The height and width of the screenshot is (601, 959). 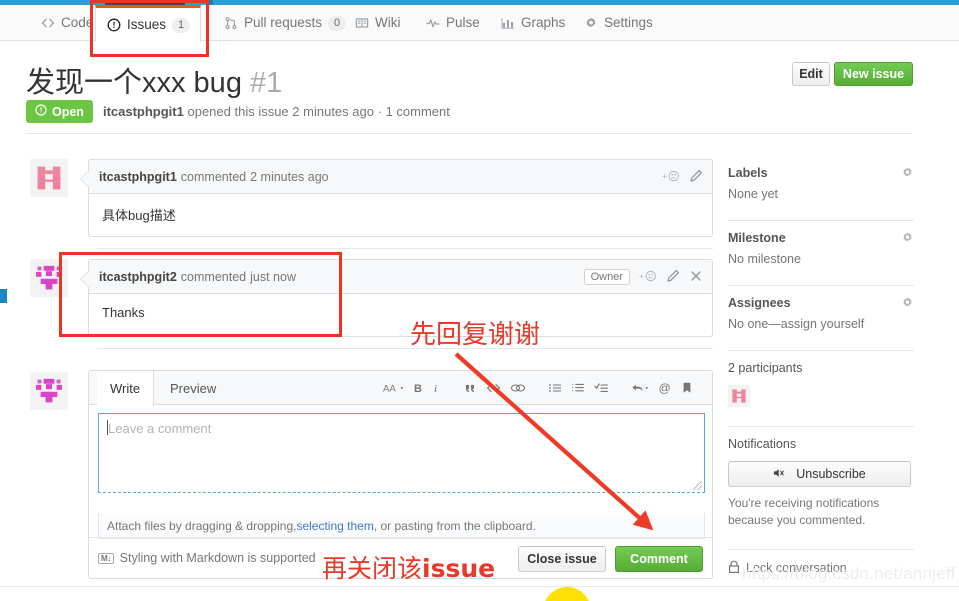 I want to click on assignees-title: Assignees, so click(x=759, y=303).